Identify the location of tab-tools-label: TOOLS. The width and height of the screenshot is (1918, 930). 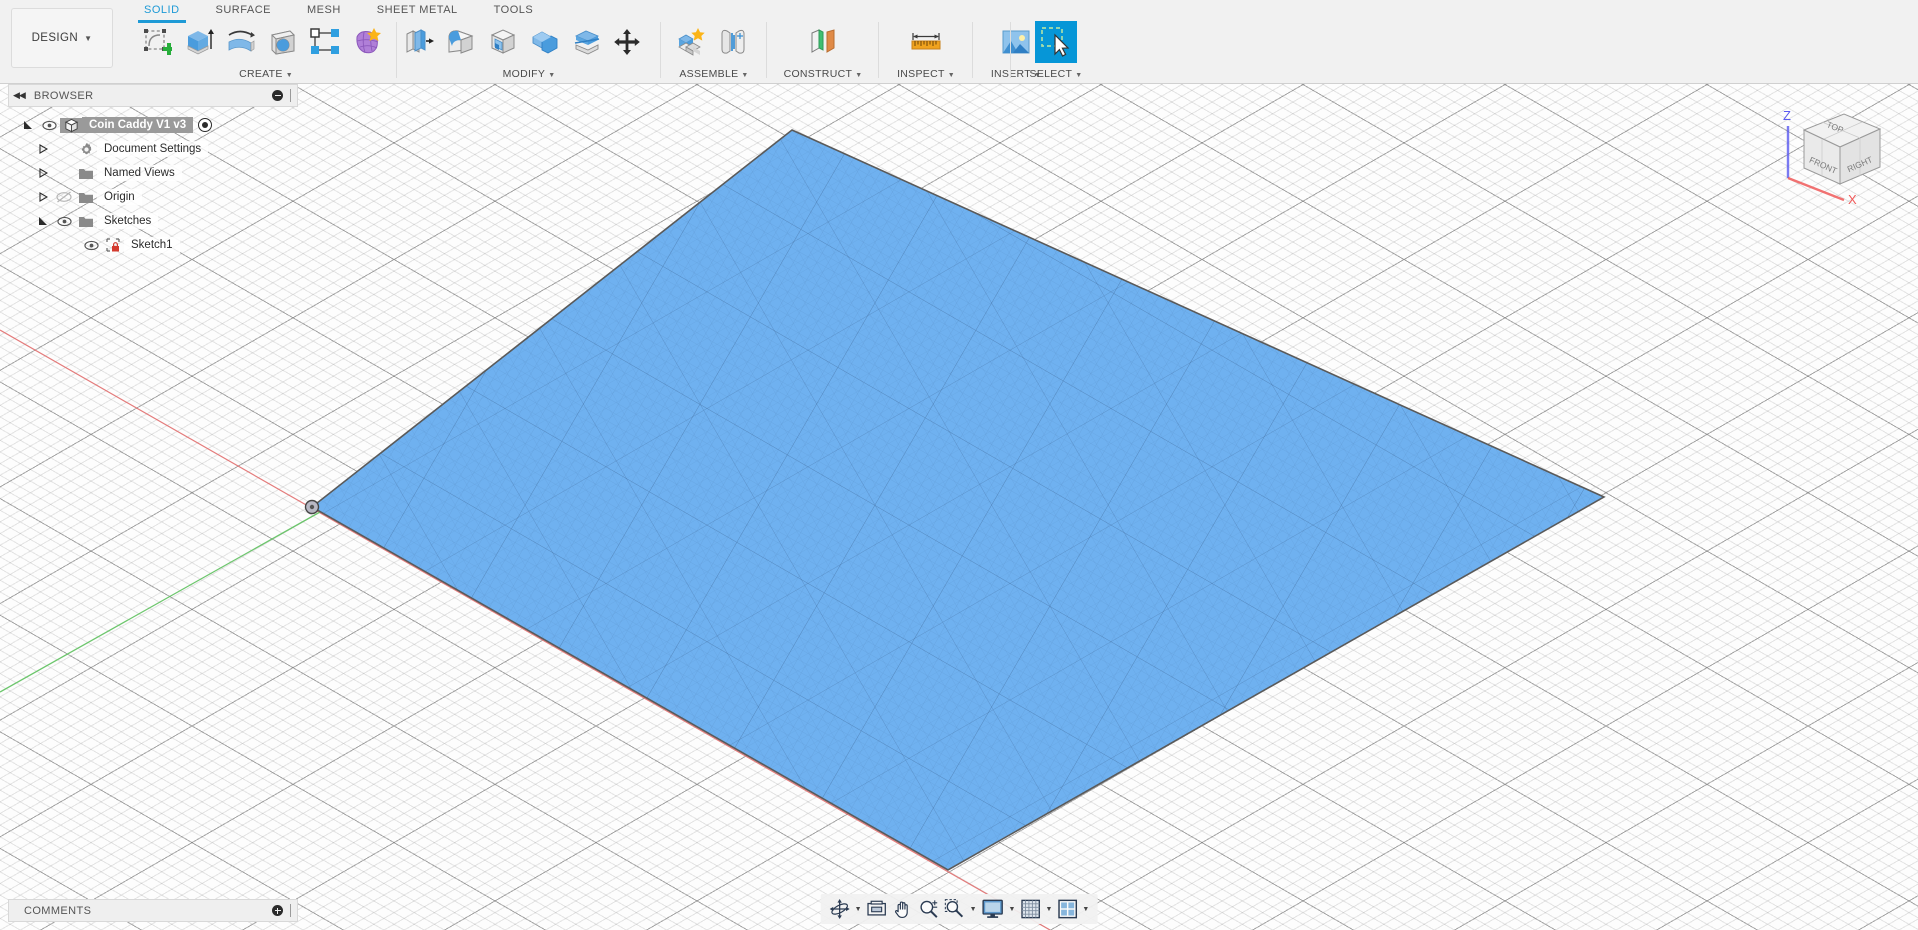
(513, 10).